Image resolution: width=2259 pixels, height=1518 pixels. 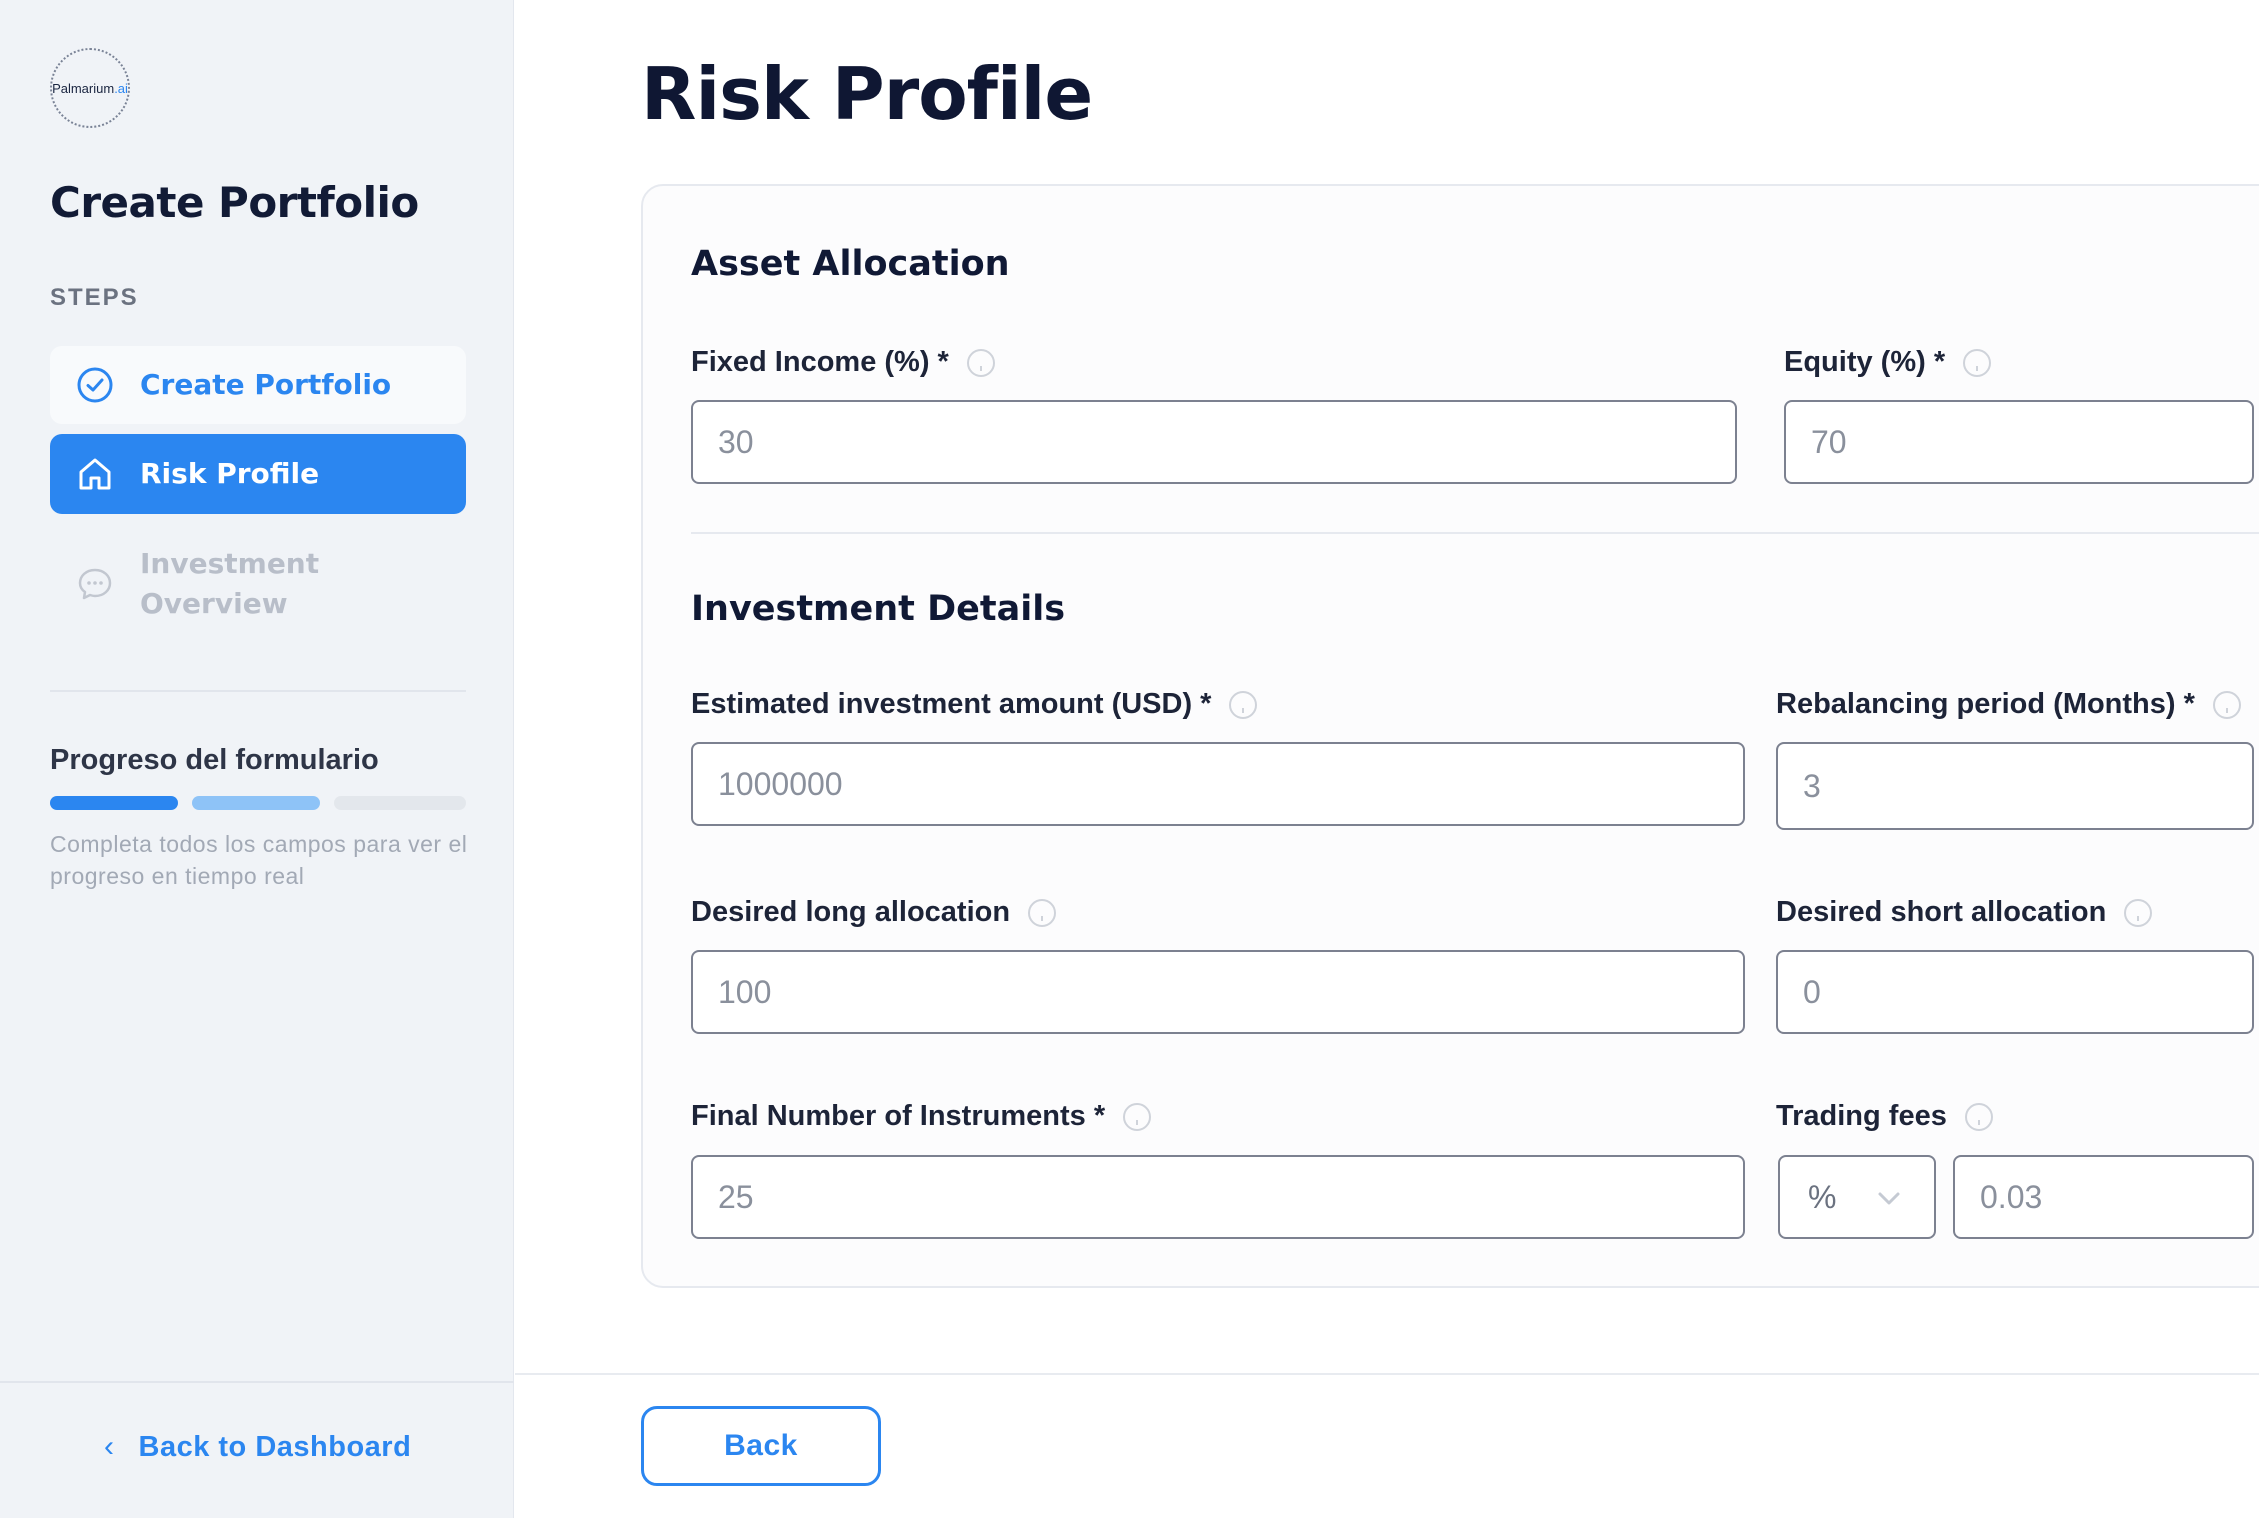 I want to click on chat-bubble-icon, so click(x=95, y=584).